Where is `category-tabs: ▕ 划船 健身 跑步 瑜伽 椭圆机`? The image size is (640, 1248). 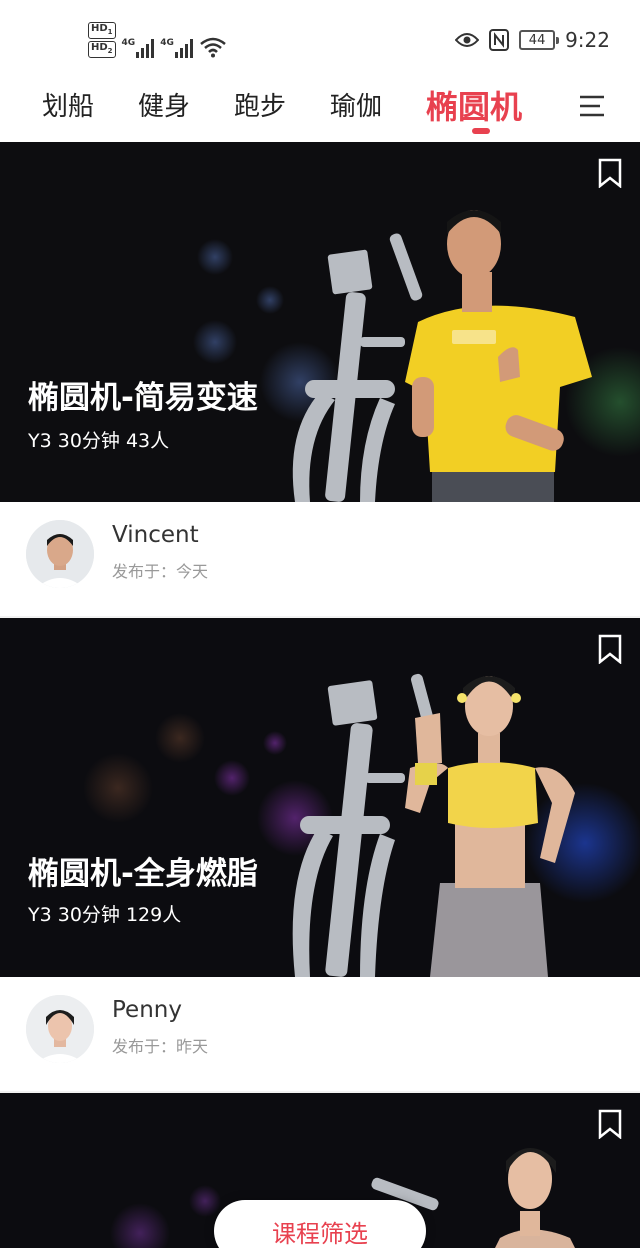
category-tabs: ▕ 划船 健身 跑步 瑜伽 椭圆机 is located at coordinates (320, 111).